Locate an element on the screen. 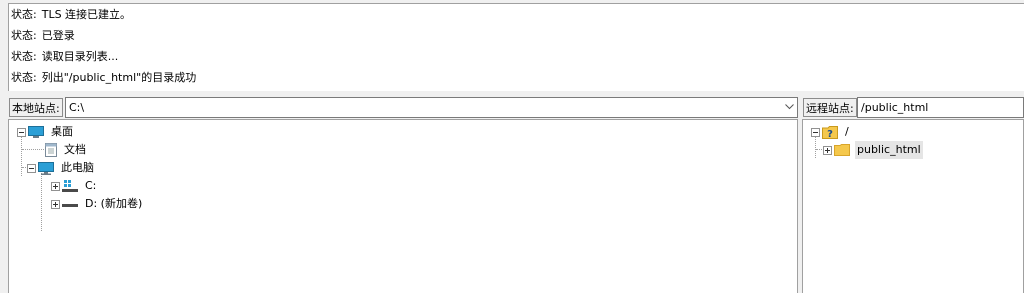  tree-item-label: 桌面 is located at coordinates (62, 131).